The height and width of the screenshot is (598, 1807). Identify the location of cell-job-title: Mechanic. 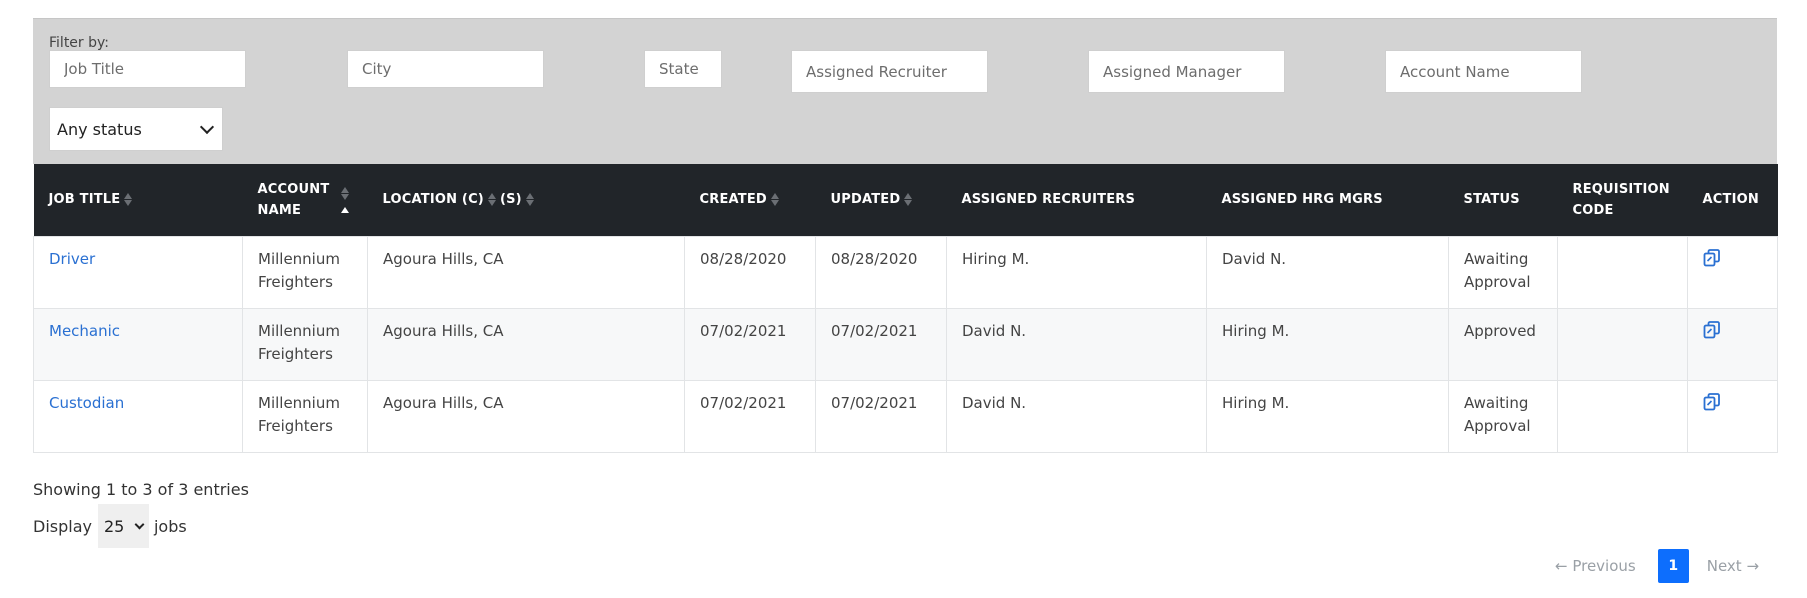
(138, 344).